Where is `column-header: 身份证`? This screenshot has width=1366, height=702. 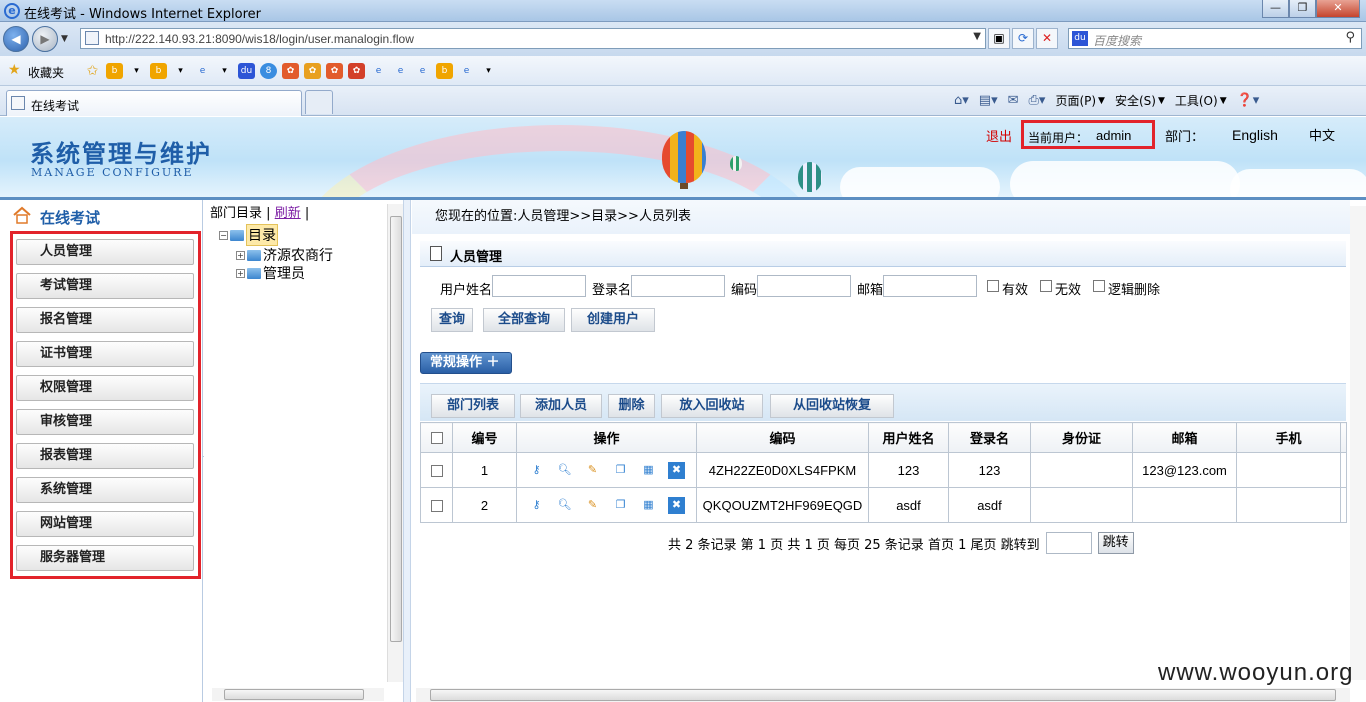 column-header: 身份证 is located at coordinates (1081, 437).